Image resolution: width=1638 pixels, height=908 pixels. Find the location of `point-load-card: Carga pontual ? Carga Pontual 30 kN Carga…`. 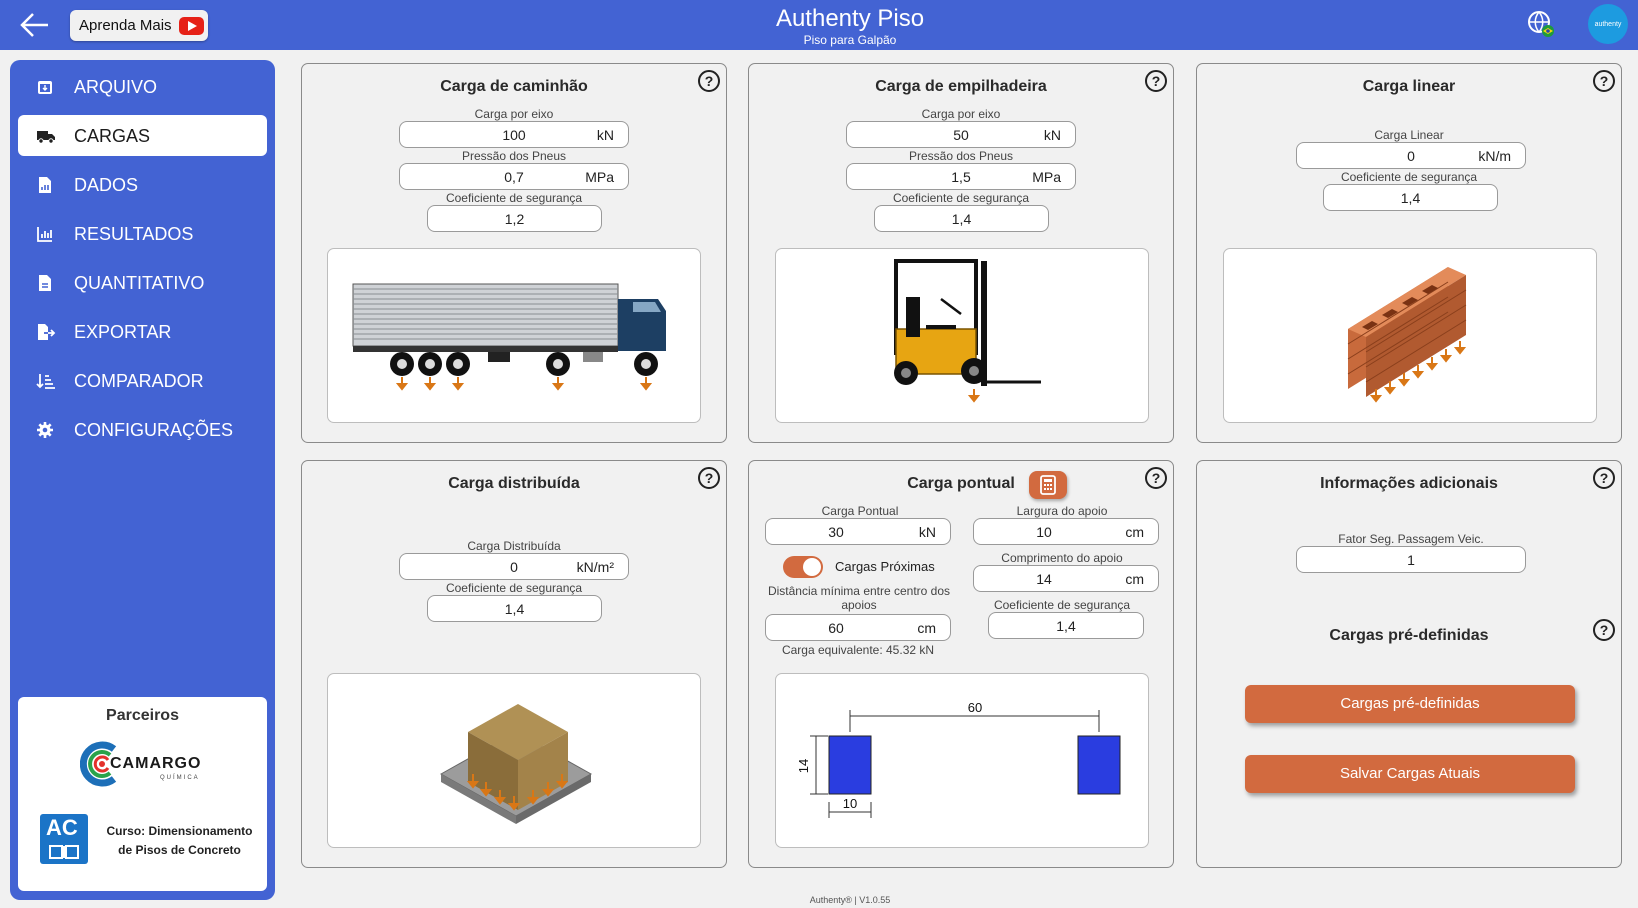

point-load-card: Carga pontual ? Carga Pontual 30 kN Carga… is located at coordinates (961, 664).